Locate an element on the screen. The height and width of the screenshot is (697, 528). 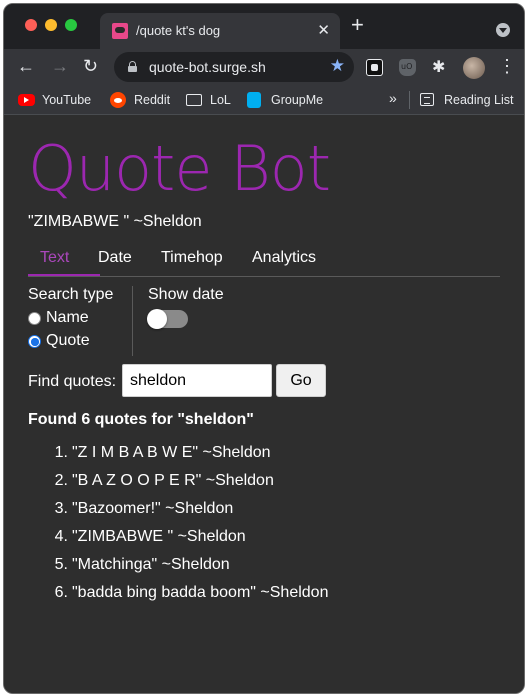
browser-toolbar: ← → ↻ quote-bot.surge.sh ★ ✱ ⋮ is located at coordinates (264, 67).